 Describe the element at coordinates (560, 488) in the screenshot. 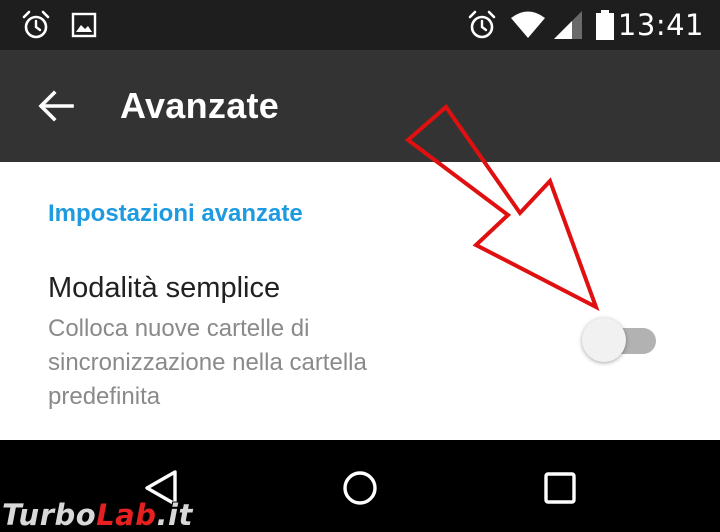

I see `recents-square-icon` at that location.